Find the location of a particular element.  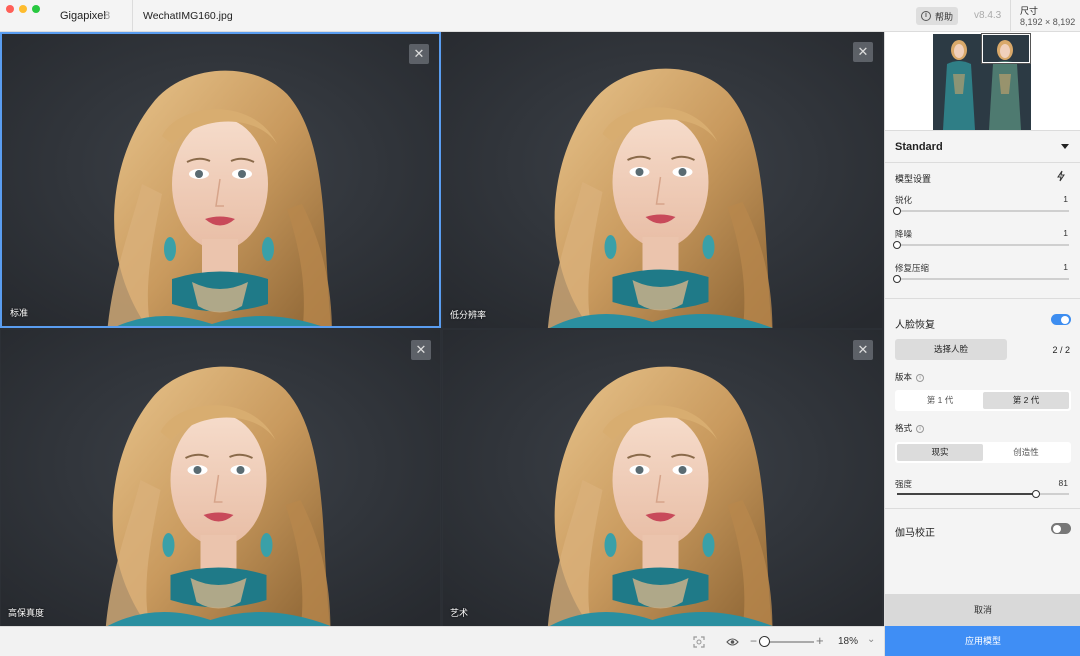

cancel-button: 取消 is located at coordinates (982, 610).